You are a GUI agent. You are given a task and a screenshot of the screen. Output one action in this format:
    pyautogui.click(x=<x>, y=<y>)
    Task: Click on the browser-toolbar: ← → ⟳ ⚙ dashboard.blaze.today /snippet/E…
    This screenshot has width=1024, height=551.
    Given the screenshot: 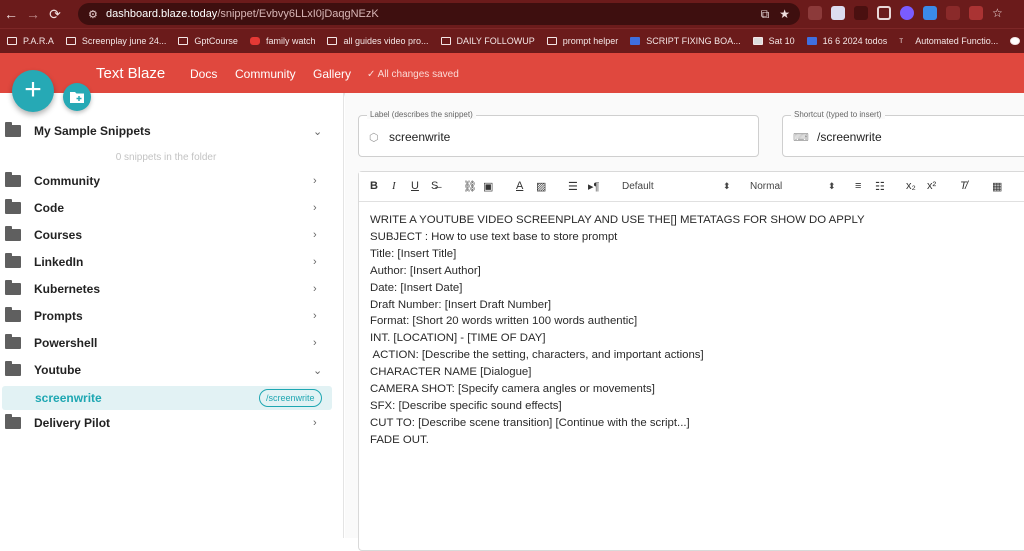 What is the action you would take?
    pyautogui.click(x=512, y=14)
    